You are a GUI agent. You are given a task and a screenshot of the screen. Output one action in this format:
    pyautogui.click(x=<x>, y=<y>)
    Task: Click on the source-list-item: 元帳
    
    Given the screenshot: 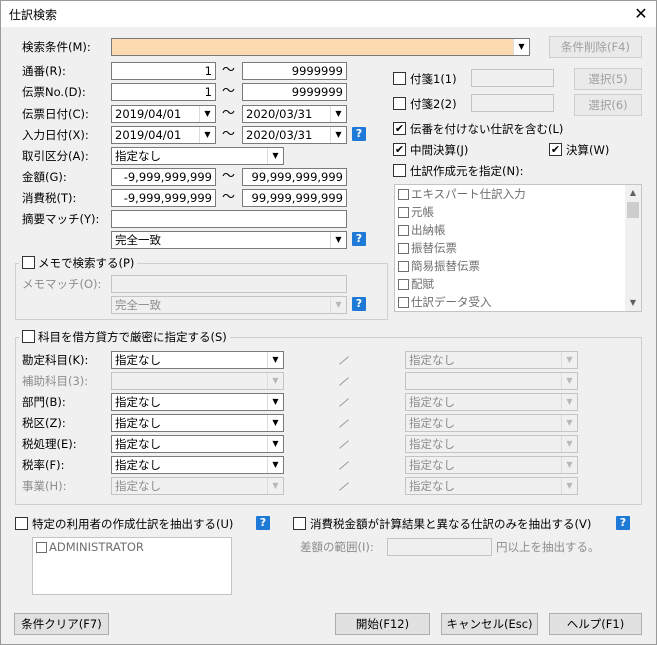 What is the action you would take?
    pyautogui.click(x=518, y=212)
    